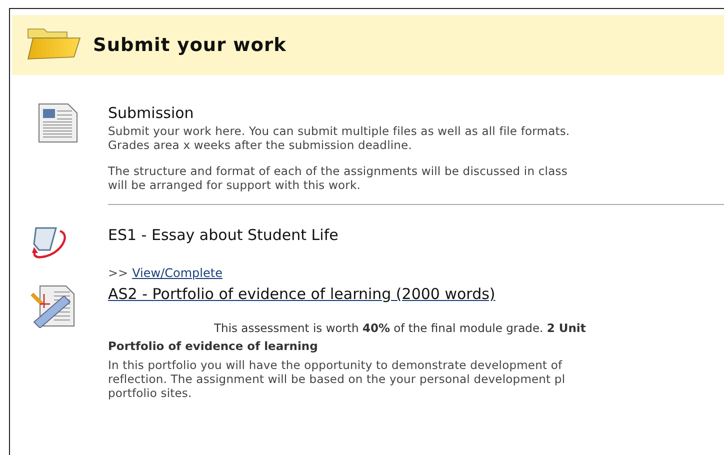  Describe the element at coordinates (336, 365) in the screenshot. I see `body-text: In this portfolio you will have the opportunity to demonstrate development of` at that location.